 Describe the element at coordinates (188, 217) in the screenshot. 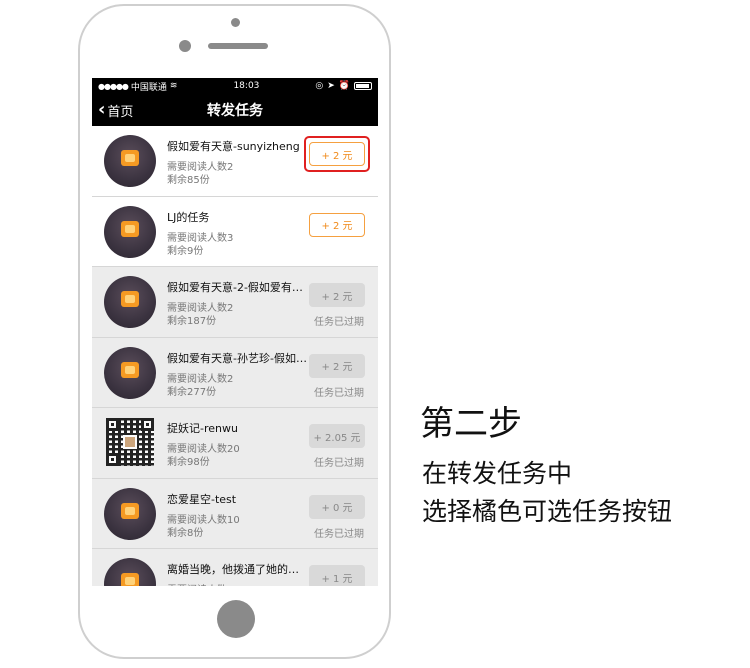

I see `task-title: LJ的任务` at that location.